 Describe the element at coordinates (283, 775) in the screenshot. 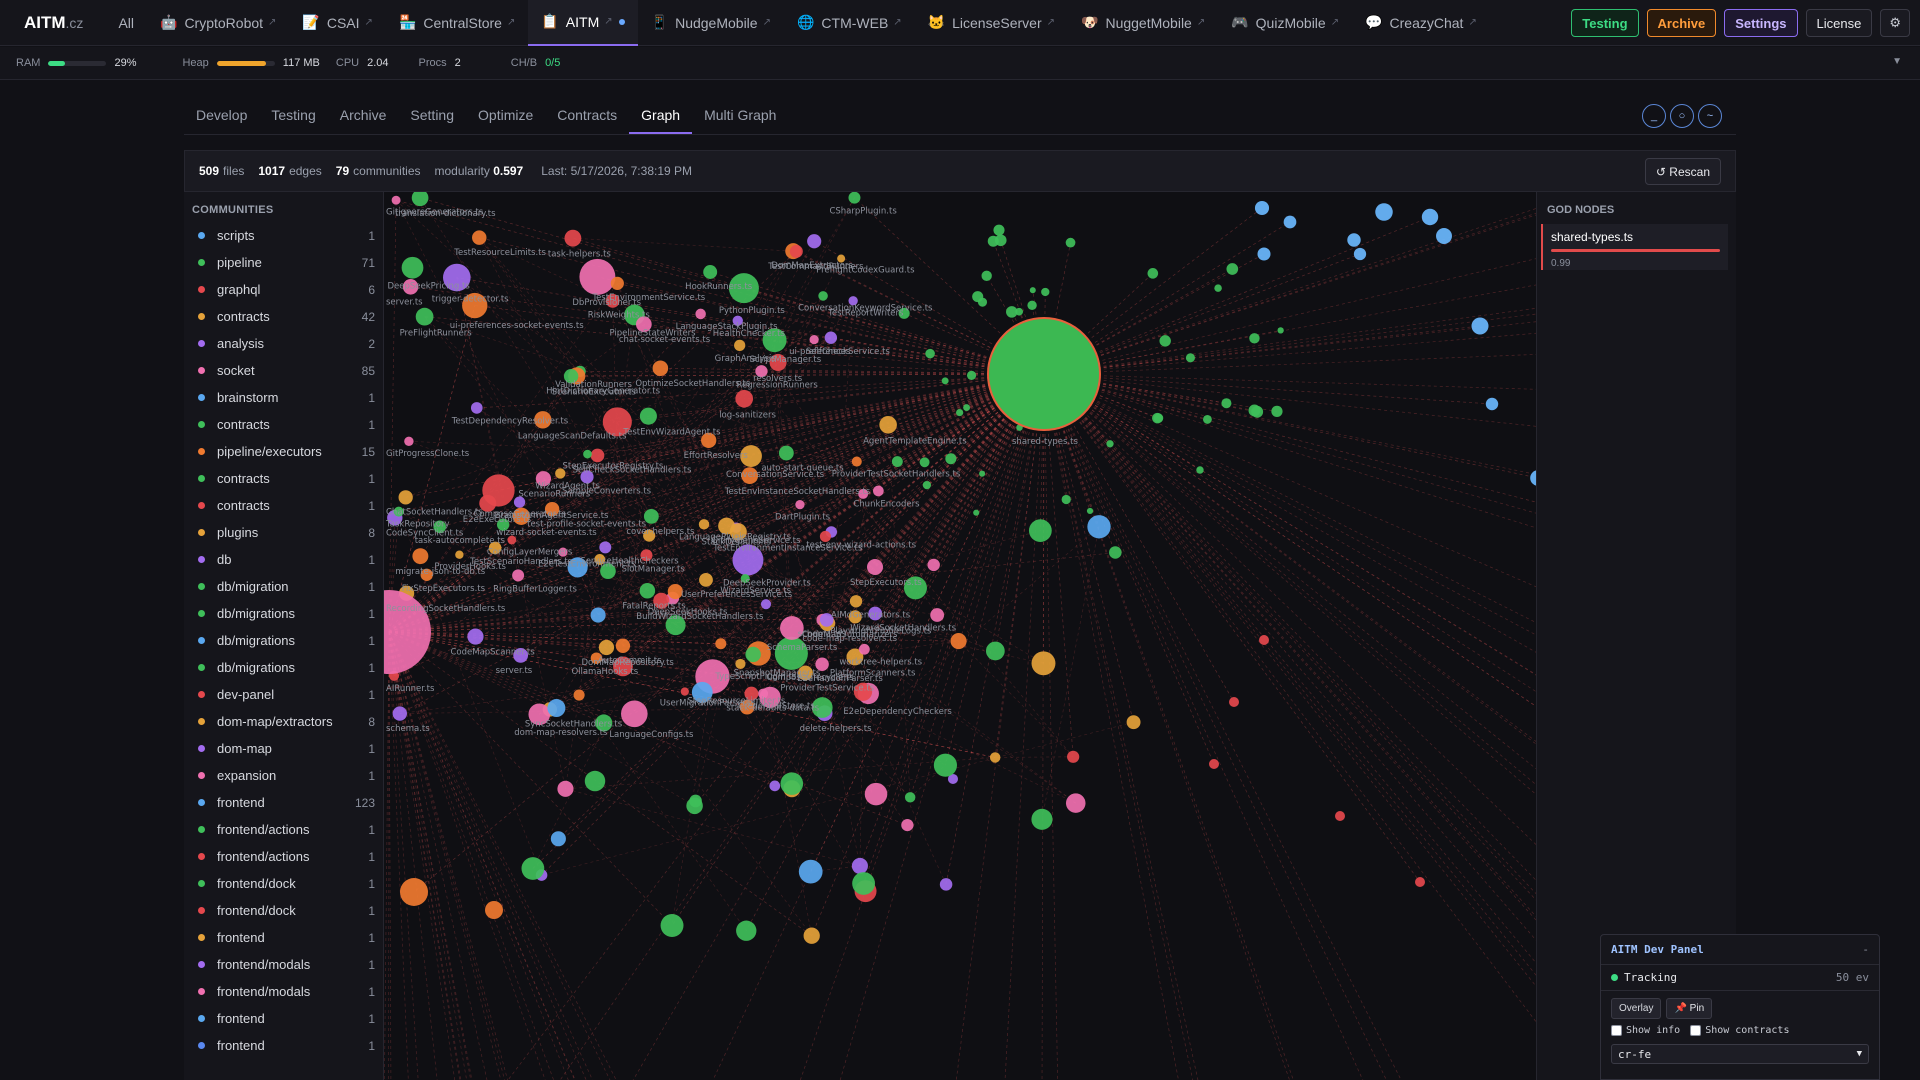

I see `community-item: expansion 1` at that location.